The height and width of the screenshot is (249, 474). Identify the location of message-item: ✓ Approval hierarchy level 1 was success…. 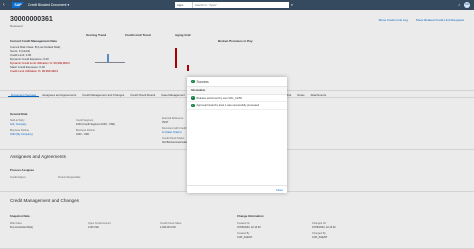
(237, 106).